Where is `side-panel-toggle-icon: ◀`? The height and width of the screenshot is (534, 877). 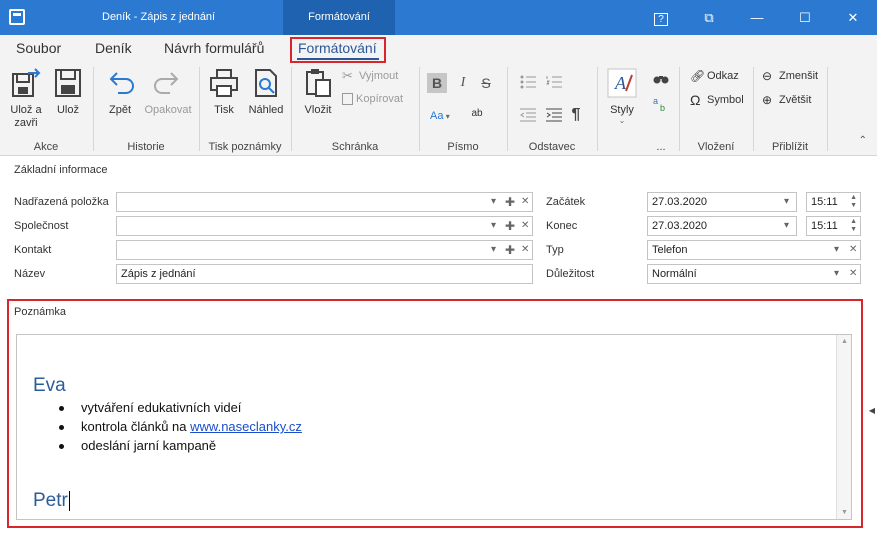 side-panel-toggle-icon: ◀ is located at coordinates (872, 410).